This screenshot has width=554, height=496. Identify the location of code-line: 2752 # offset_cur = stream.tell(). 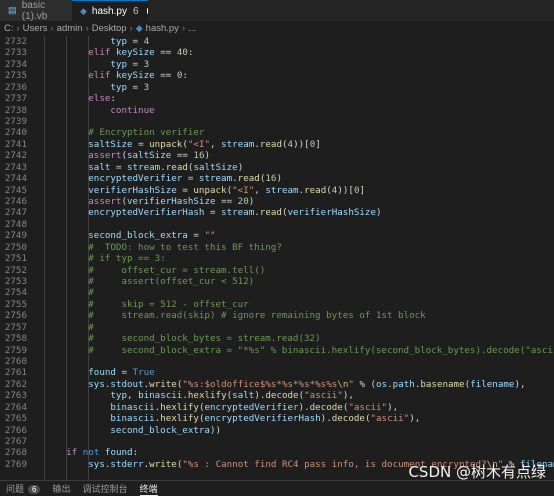
(277, 270).